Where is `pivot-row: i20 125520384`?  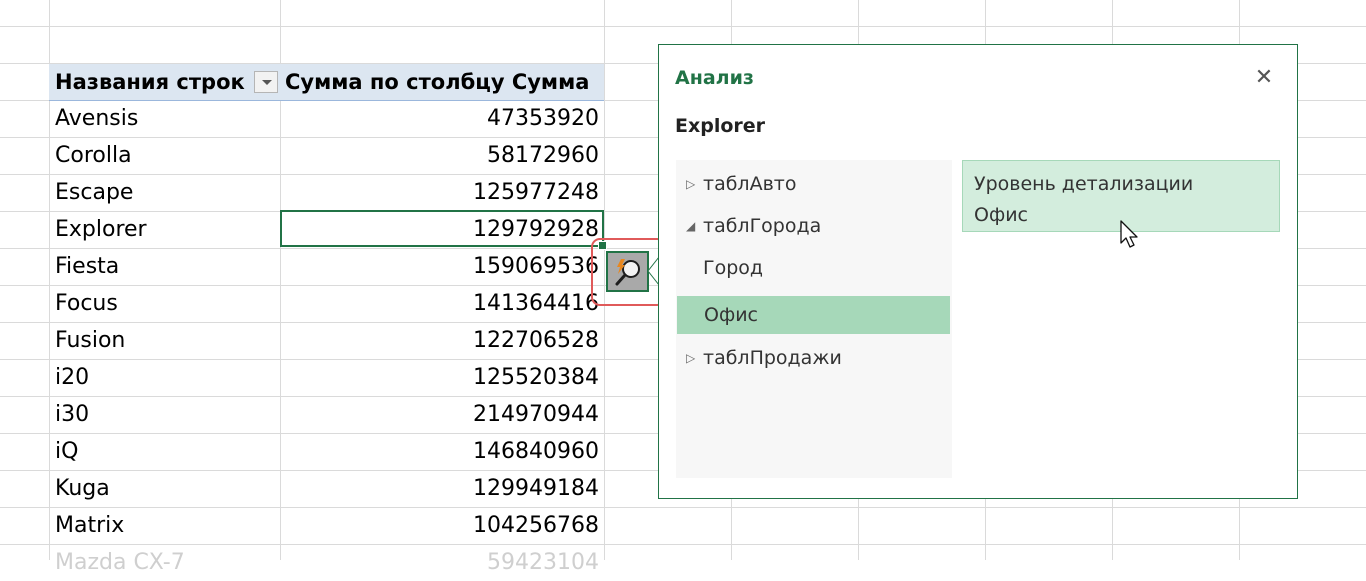
pivot-row: i20 125520384 is located at coordinates (326, 377).